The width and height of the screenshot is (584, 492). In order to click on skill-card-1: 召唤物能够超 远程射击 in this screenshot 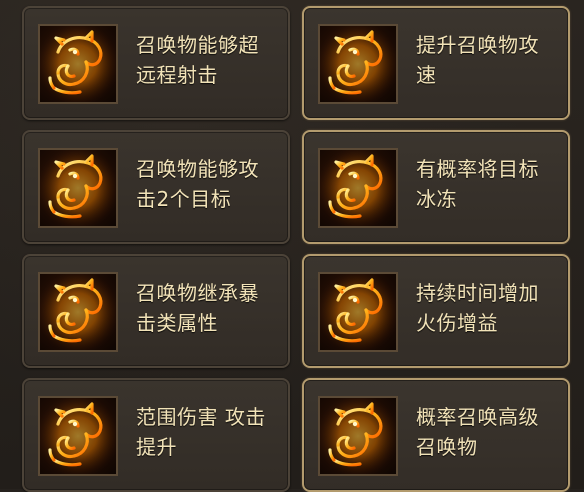, I will do `click(156, 63)`.